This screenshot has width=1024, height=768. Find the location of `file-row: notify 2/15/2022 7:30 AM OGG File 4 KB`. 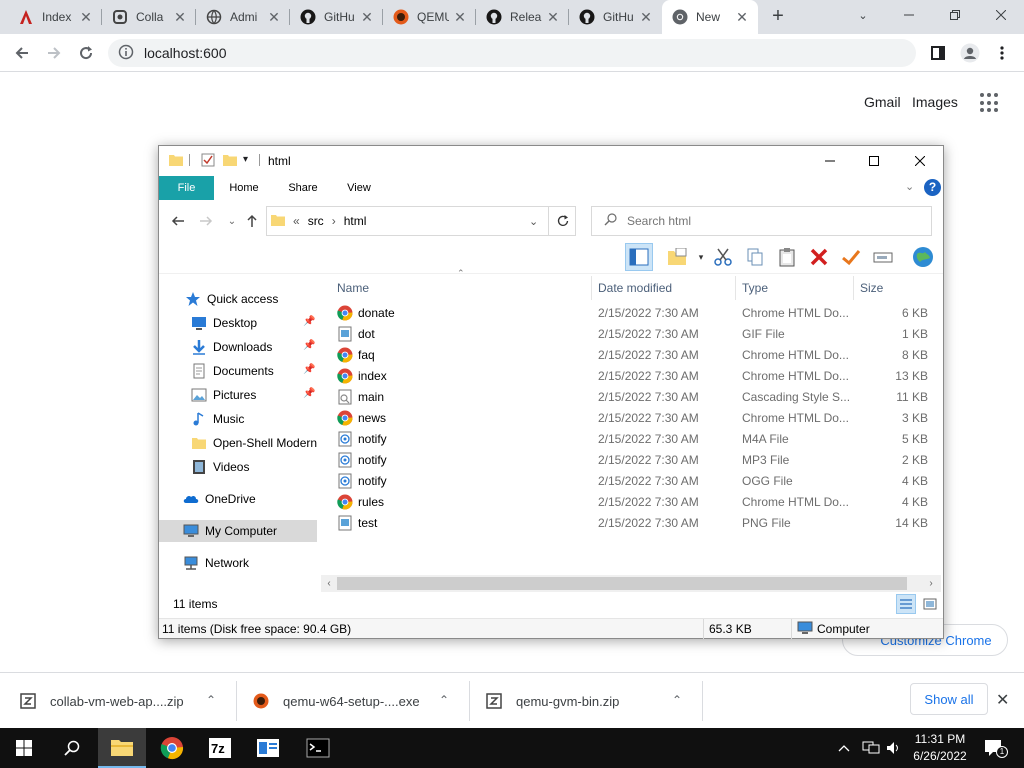

file-row: notify 2/15/2022 7:30 AM OGG File 4 KB is located at coordinates (632, 481).